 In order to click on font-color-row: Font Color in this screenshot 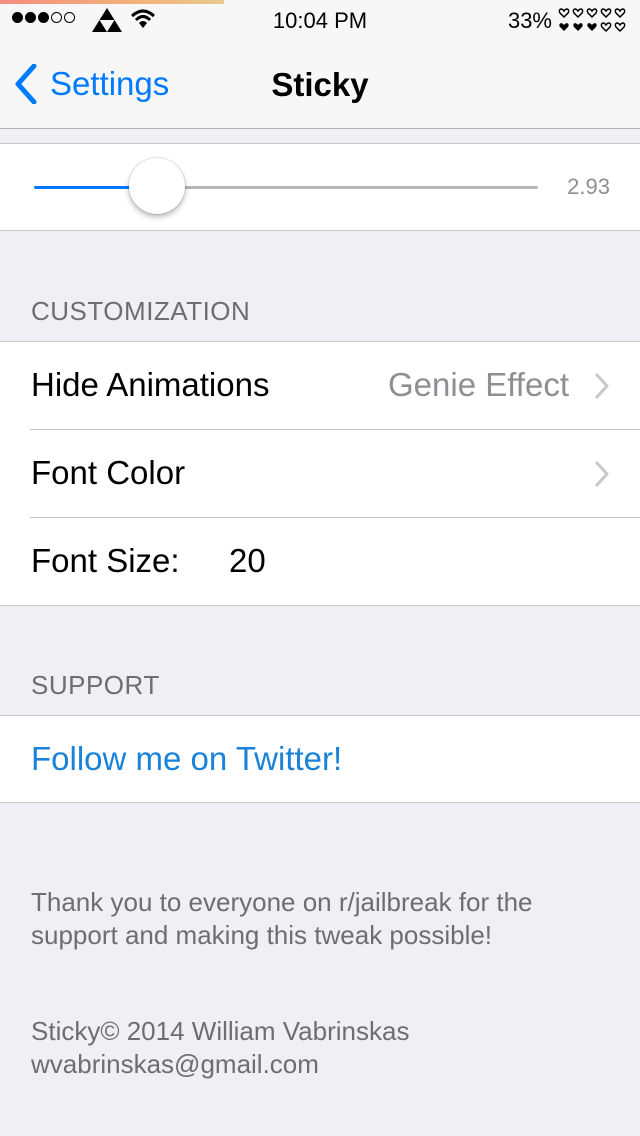, I will do `click(320, 473)`.